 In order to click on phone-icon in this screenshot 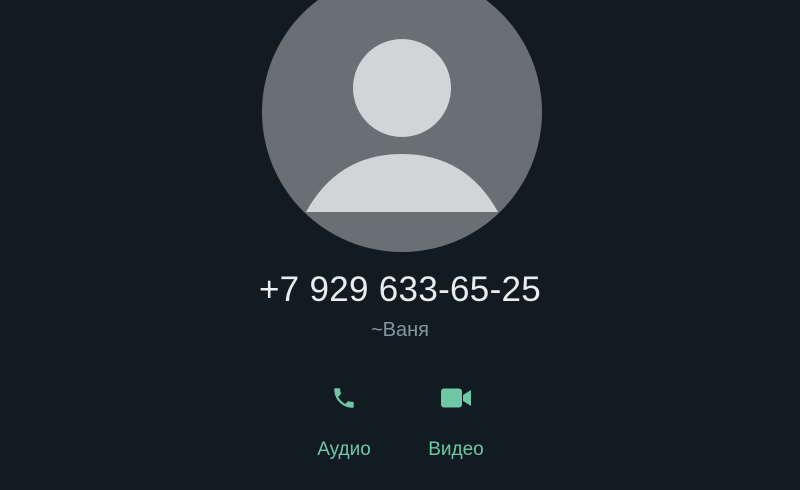, I will do `click(344, 398)`.